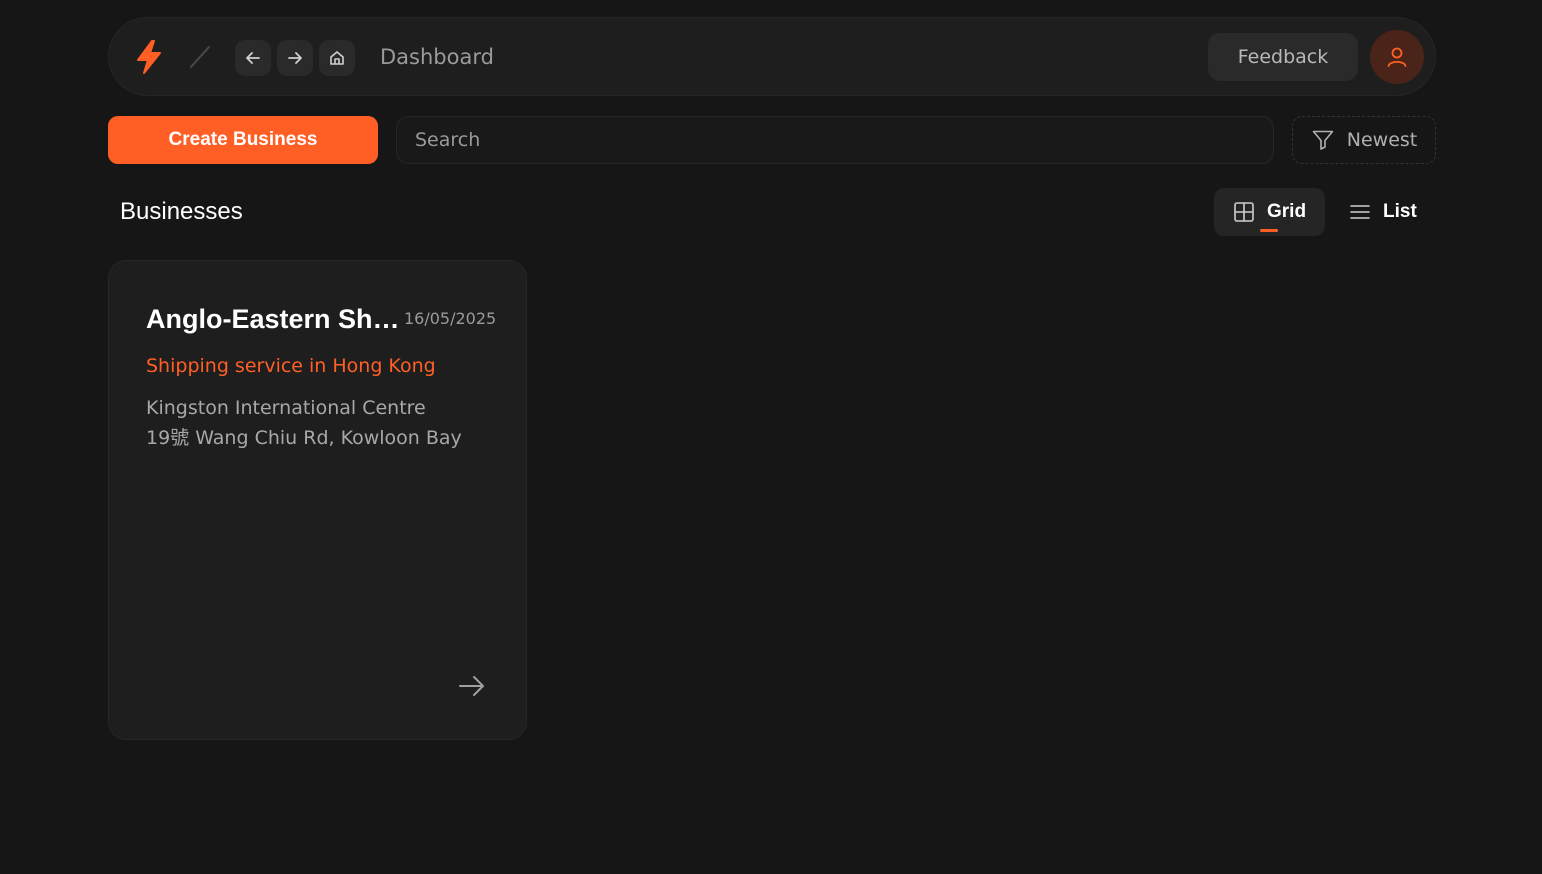 This screenshot has width=1542, height=874. I want to click on list-icon, so click(1360, 212).